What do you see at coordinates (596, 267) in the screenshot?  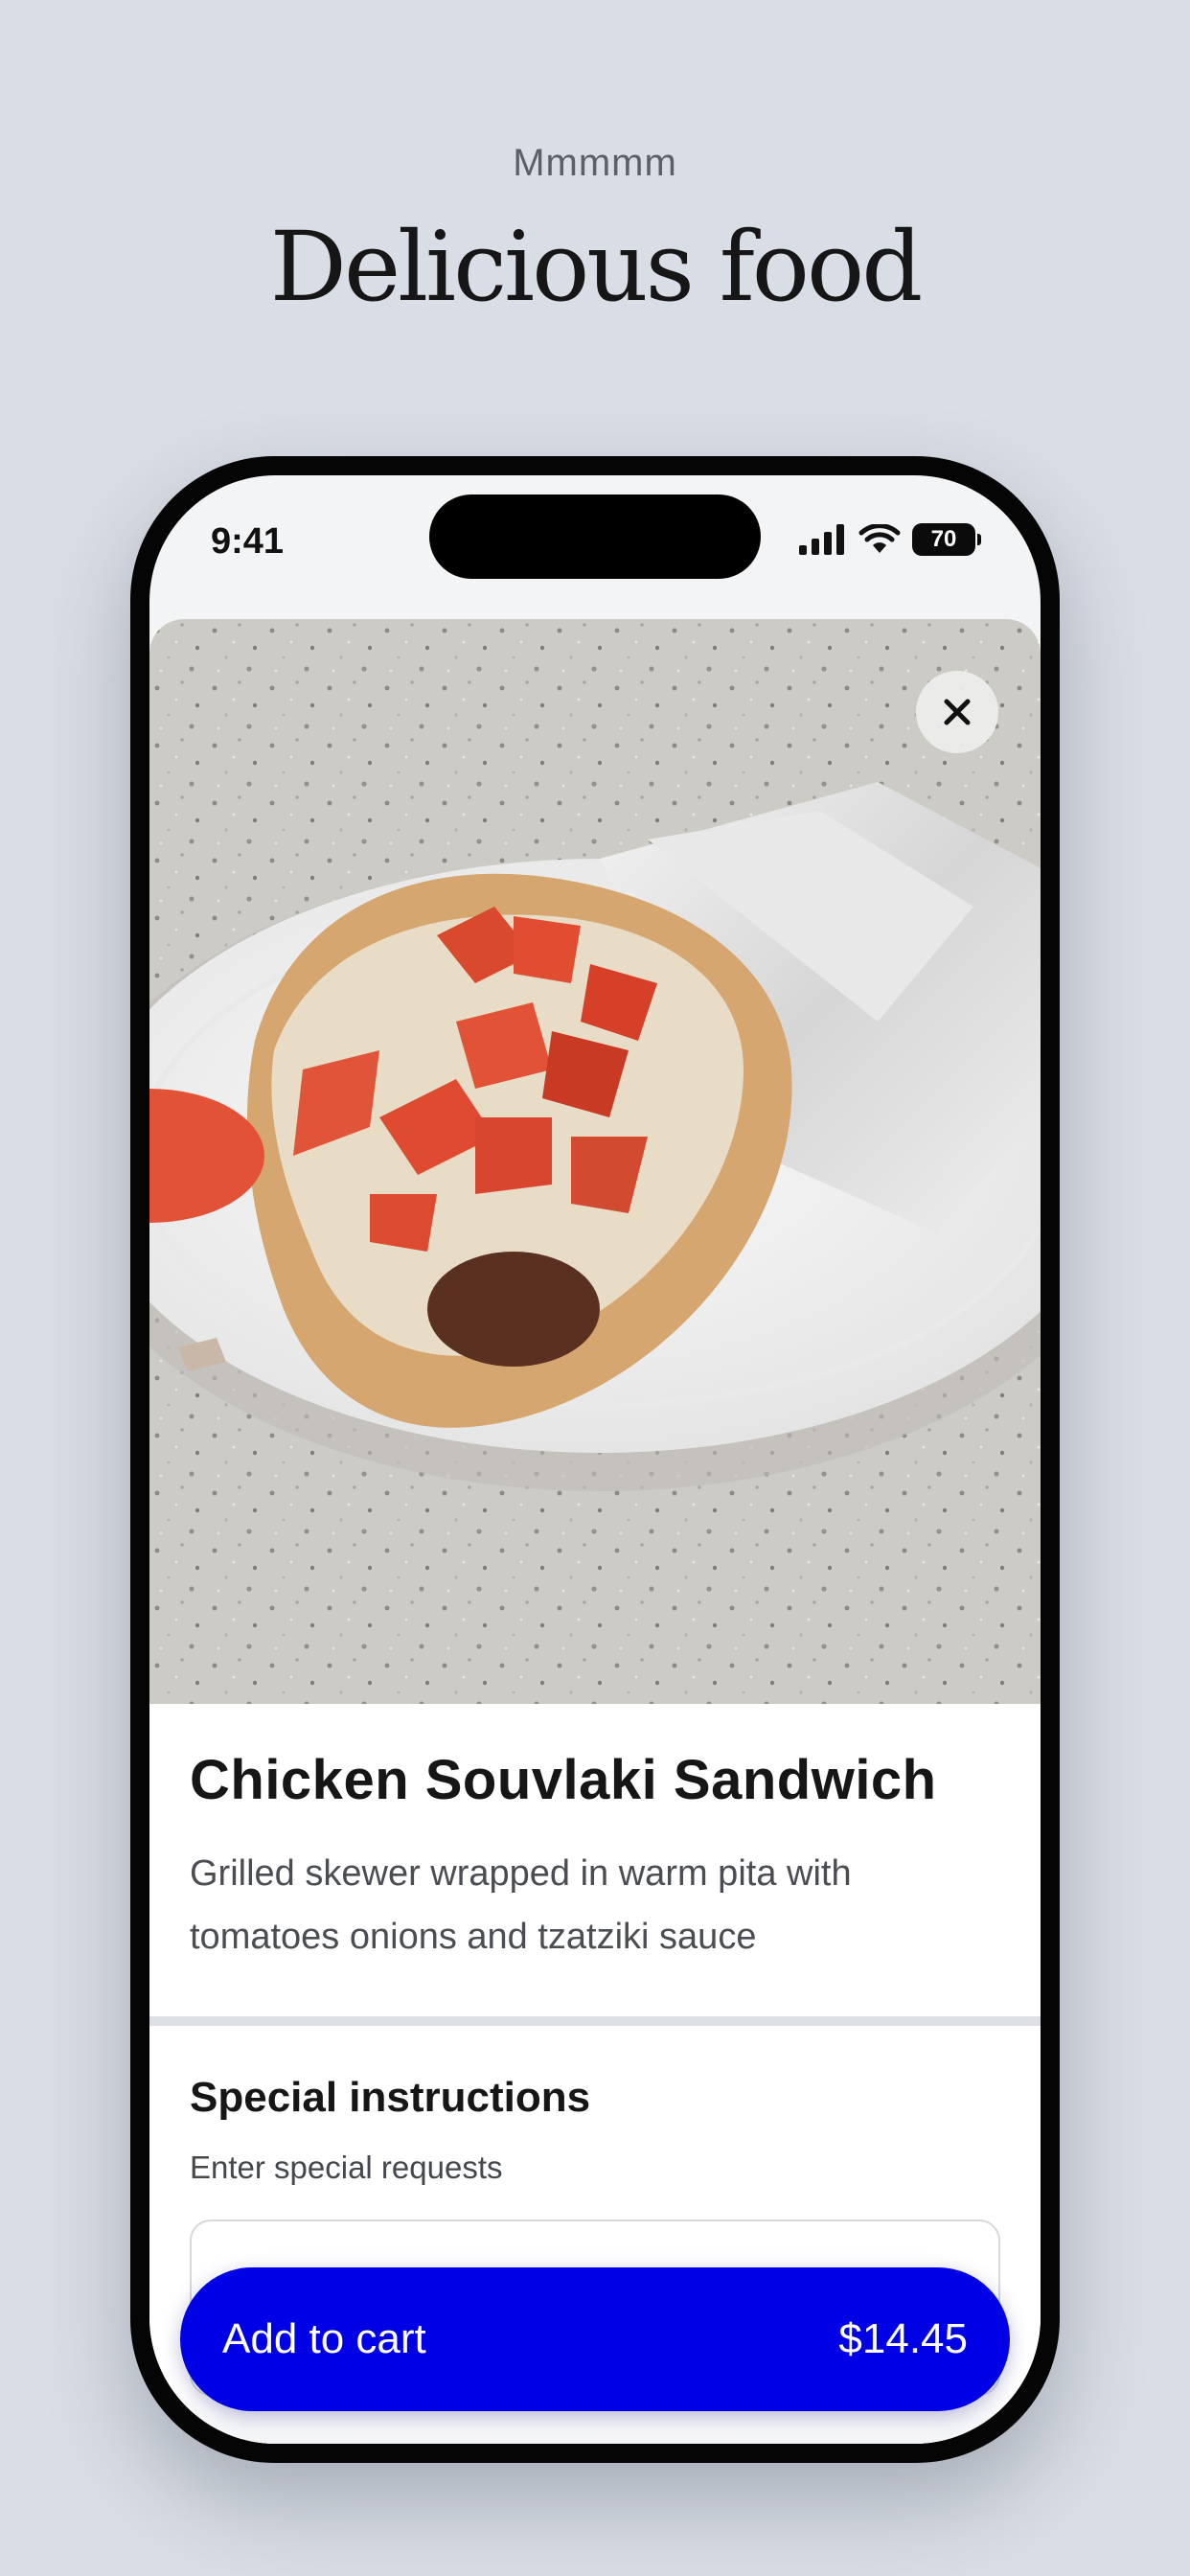 I see `promo-headline: Delicious food` at bounding box center [596, 267].